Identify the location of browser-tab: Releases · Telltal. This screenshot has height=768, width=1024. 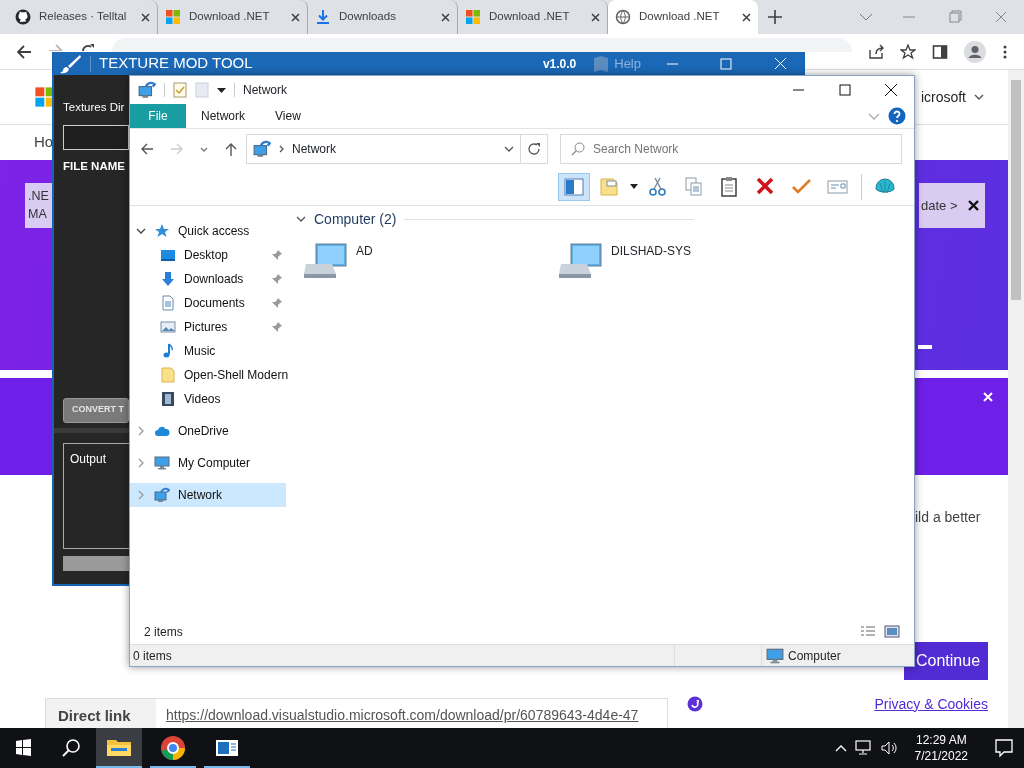
(83, 17).